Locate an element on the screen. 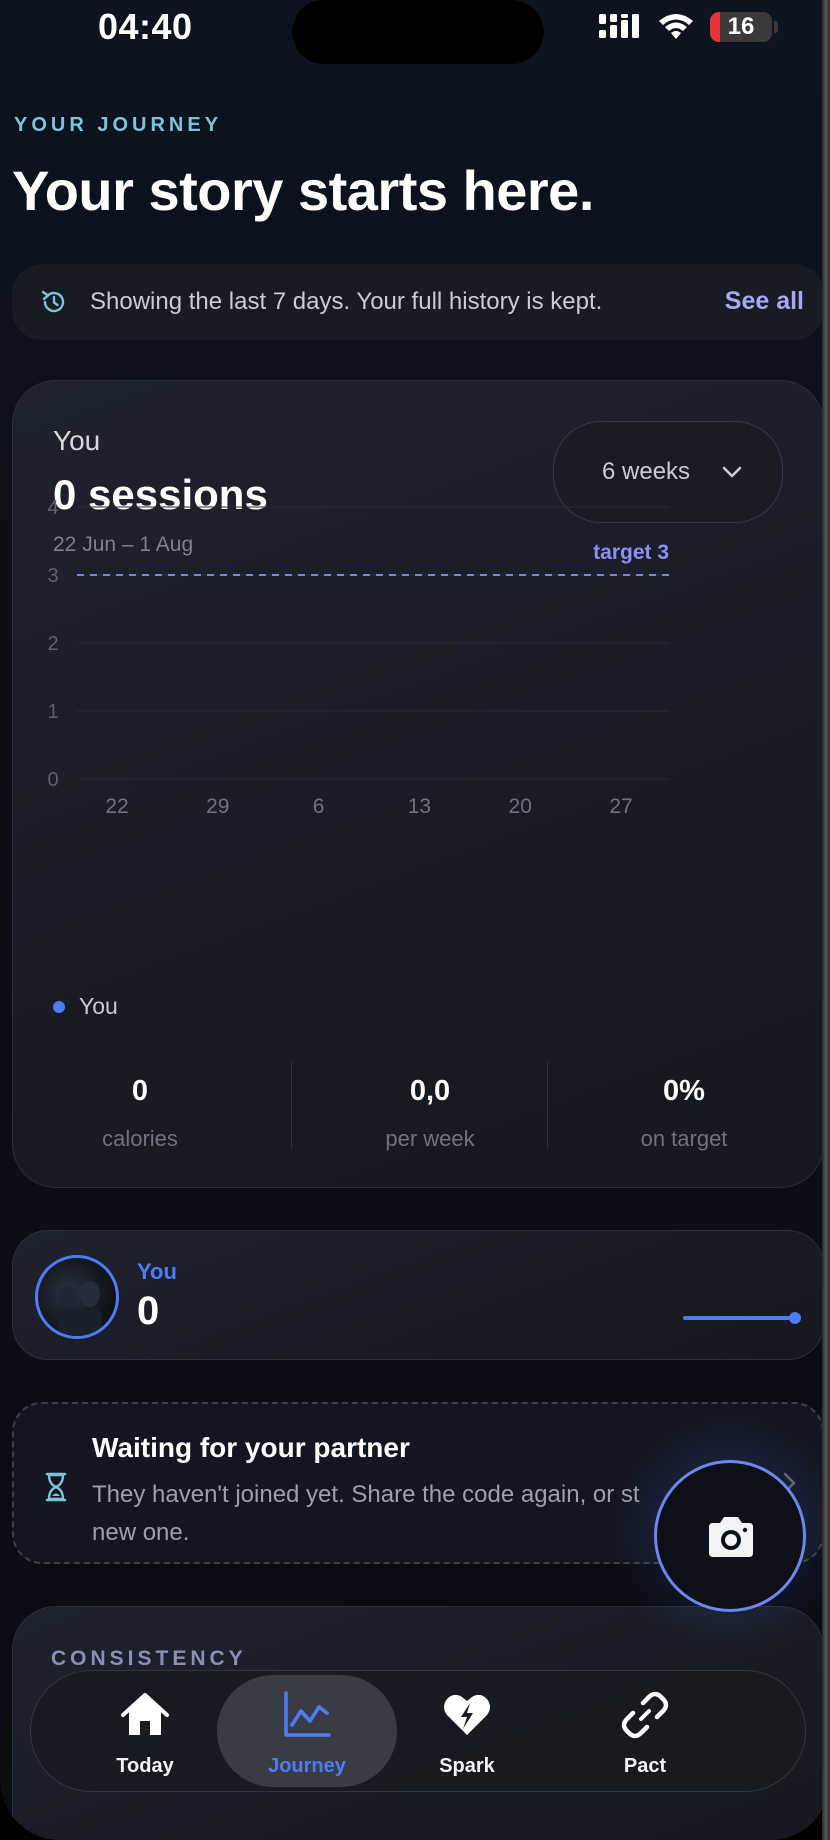 Image resolution: width=830 pixels, height=1840 pixels. target-label: target 3 is located at coordinates (631, 552).